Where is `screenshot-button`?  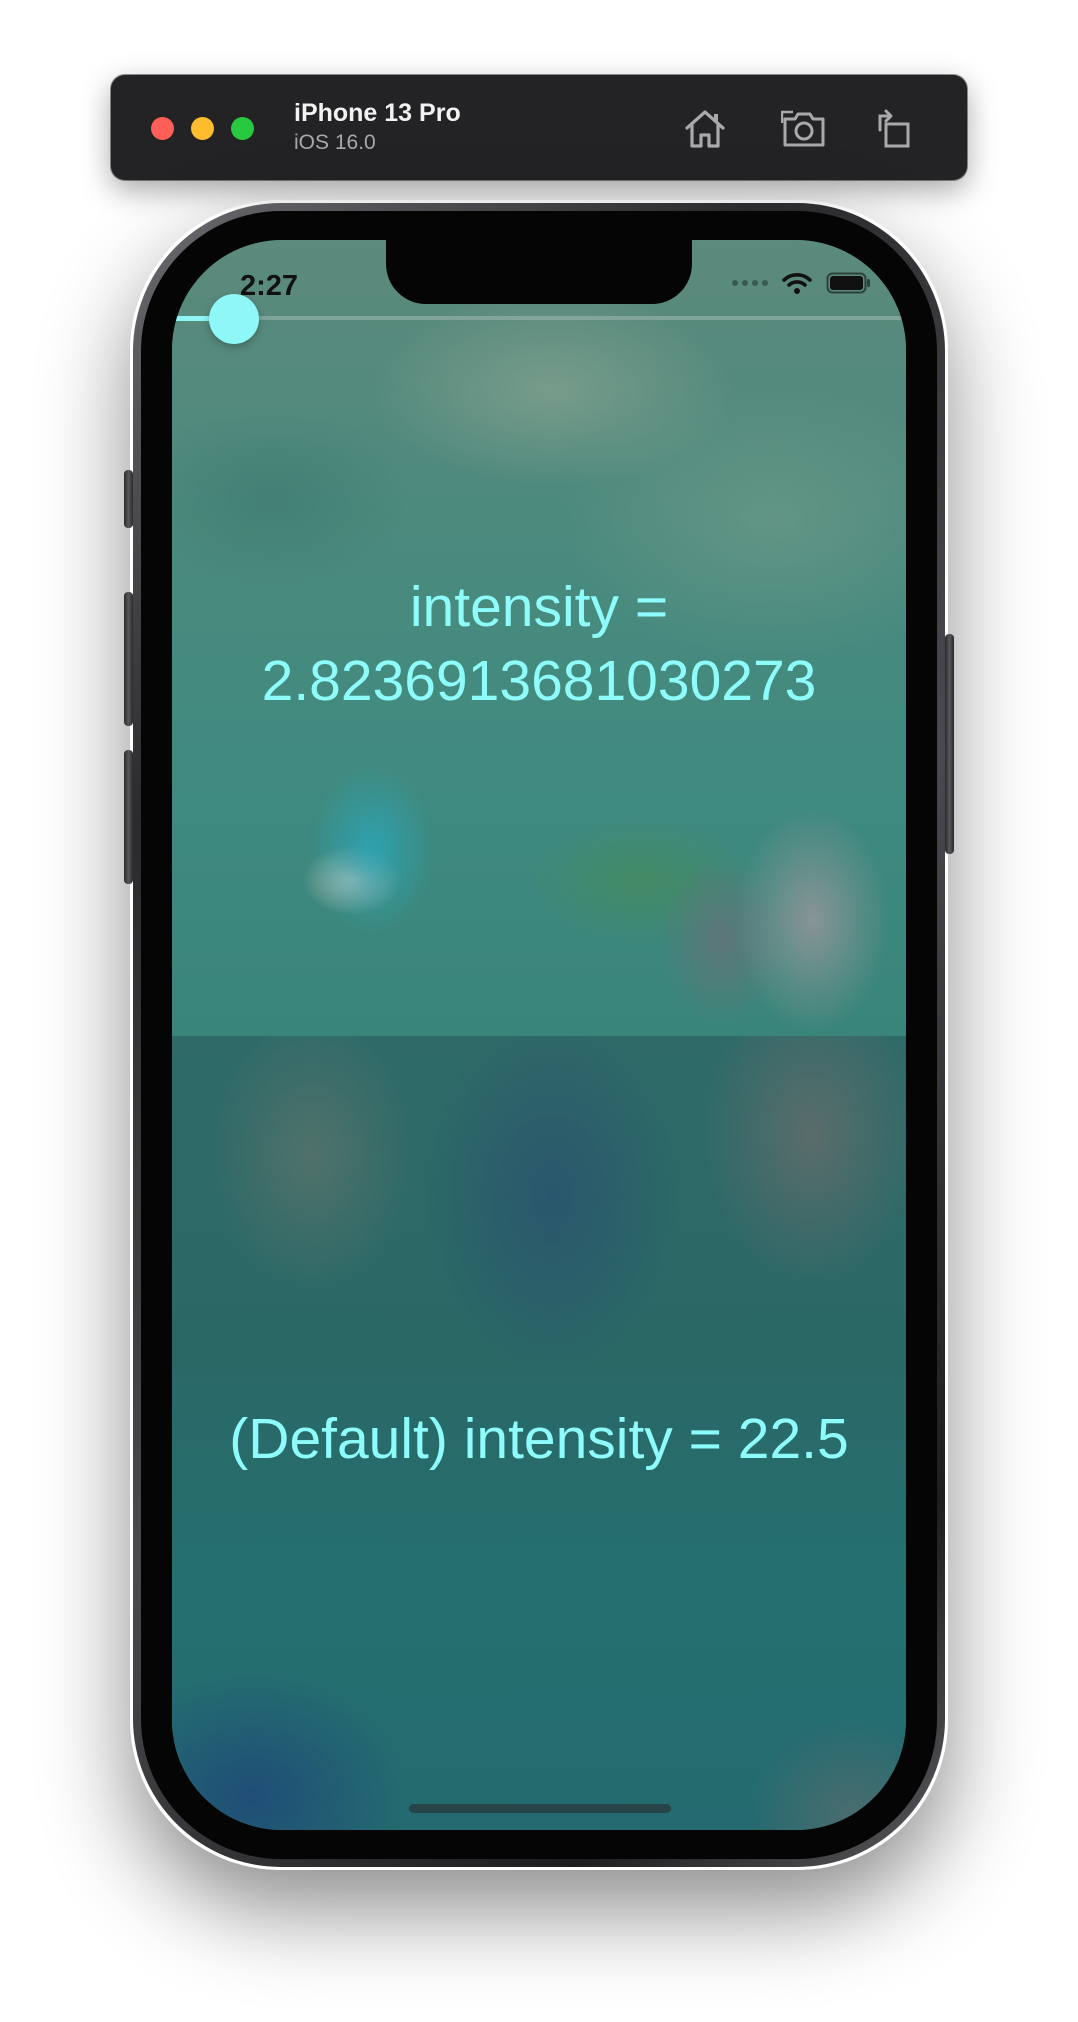 screenshot-button is located at coordinates (804, 129).